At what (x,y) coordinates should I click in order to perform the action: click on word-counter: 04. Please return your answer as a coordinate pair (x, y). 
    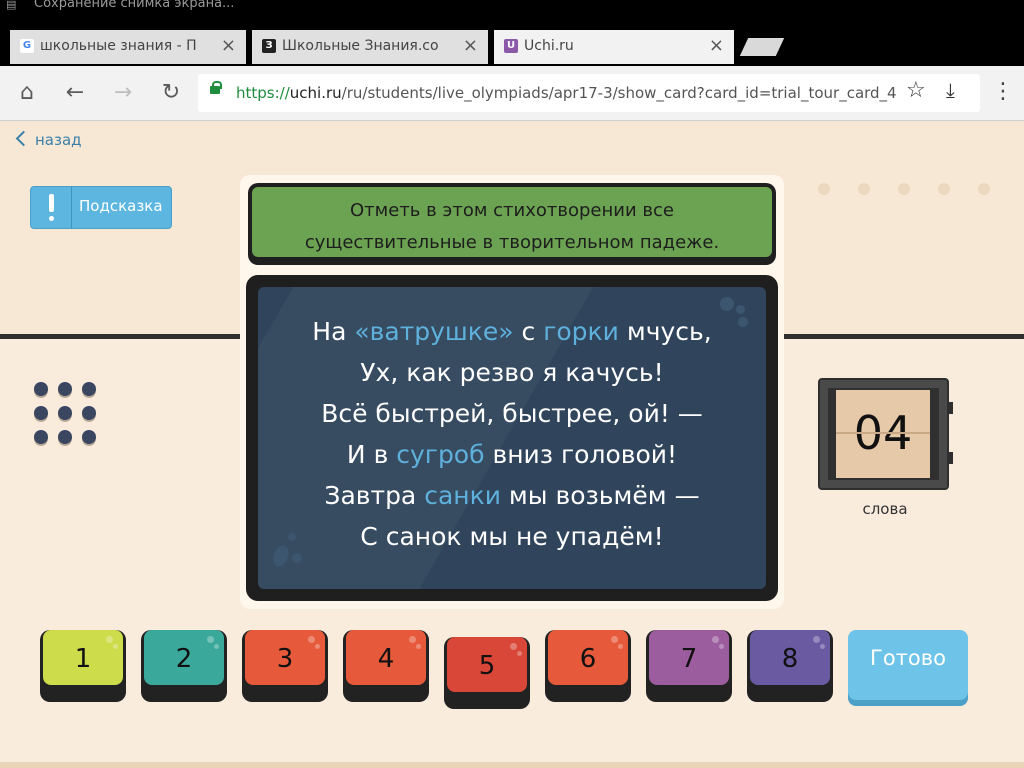
    Looking at the image, I should click on (885, 434).